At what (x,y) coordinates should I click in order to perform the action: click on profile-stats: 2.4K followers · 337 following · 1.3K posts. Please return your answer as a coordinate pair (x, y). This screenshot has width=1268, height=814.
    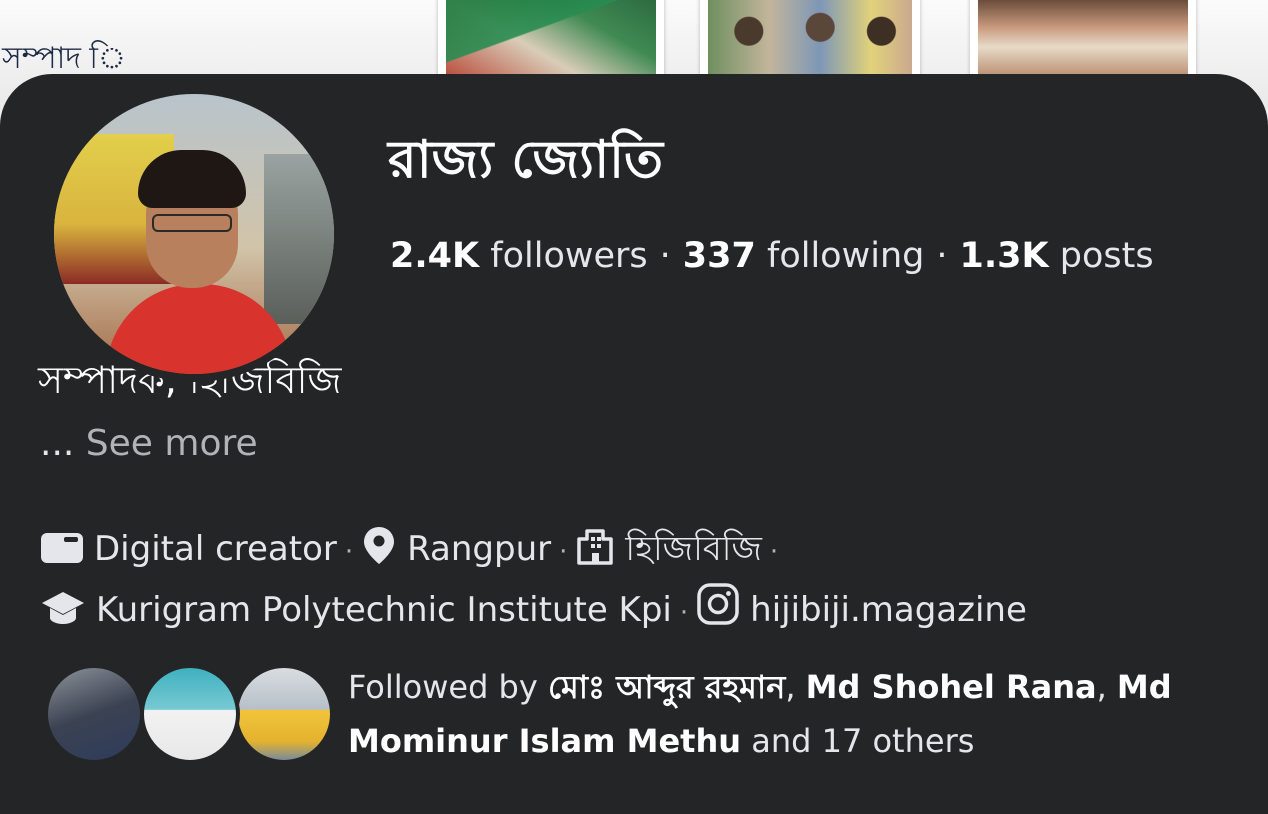
    Looking at the image, I should click on (772, 256).